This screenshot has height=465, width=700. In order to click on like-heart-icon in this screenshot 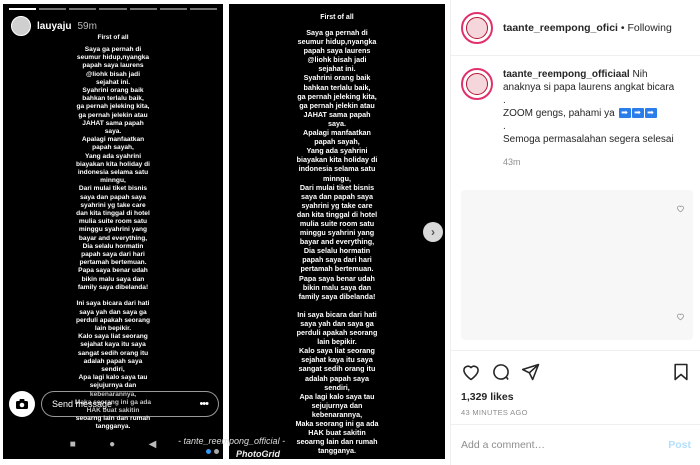, I will do `click(471, 372)`.